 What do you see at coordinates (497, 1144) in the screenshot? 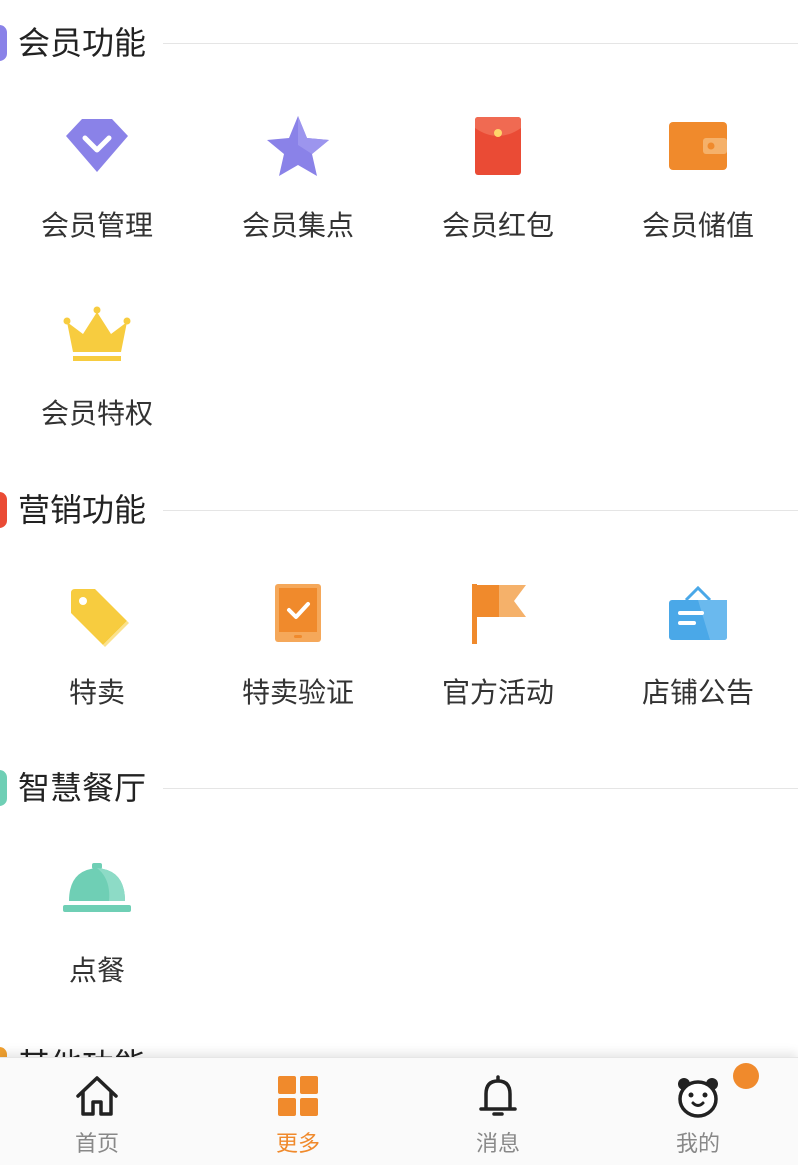
I see `tab-label: 消息` at bounding box center [497, 1144].